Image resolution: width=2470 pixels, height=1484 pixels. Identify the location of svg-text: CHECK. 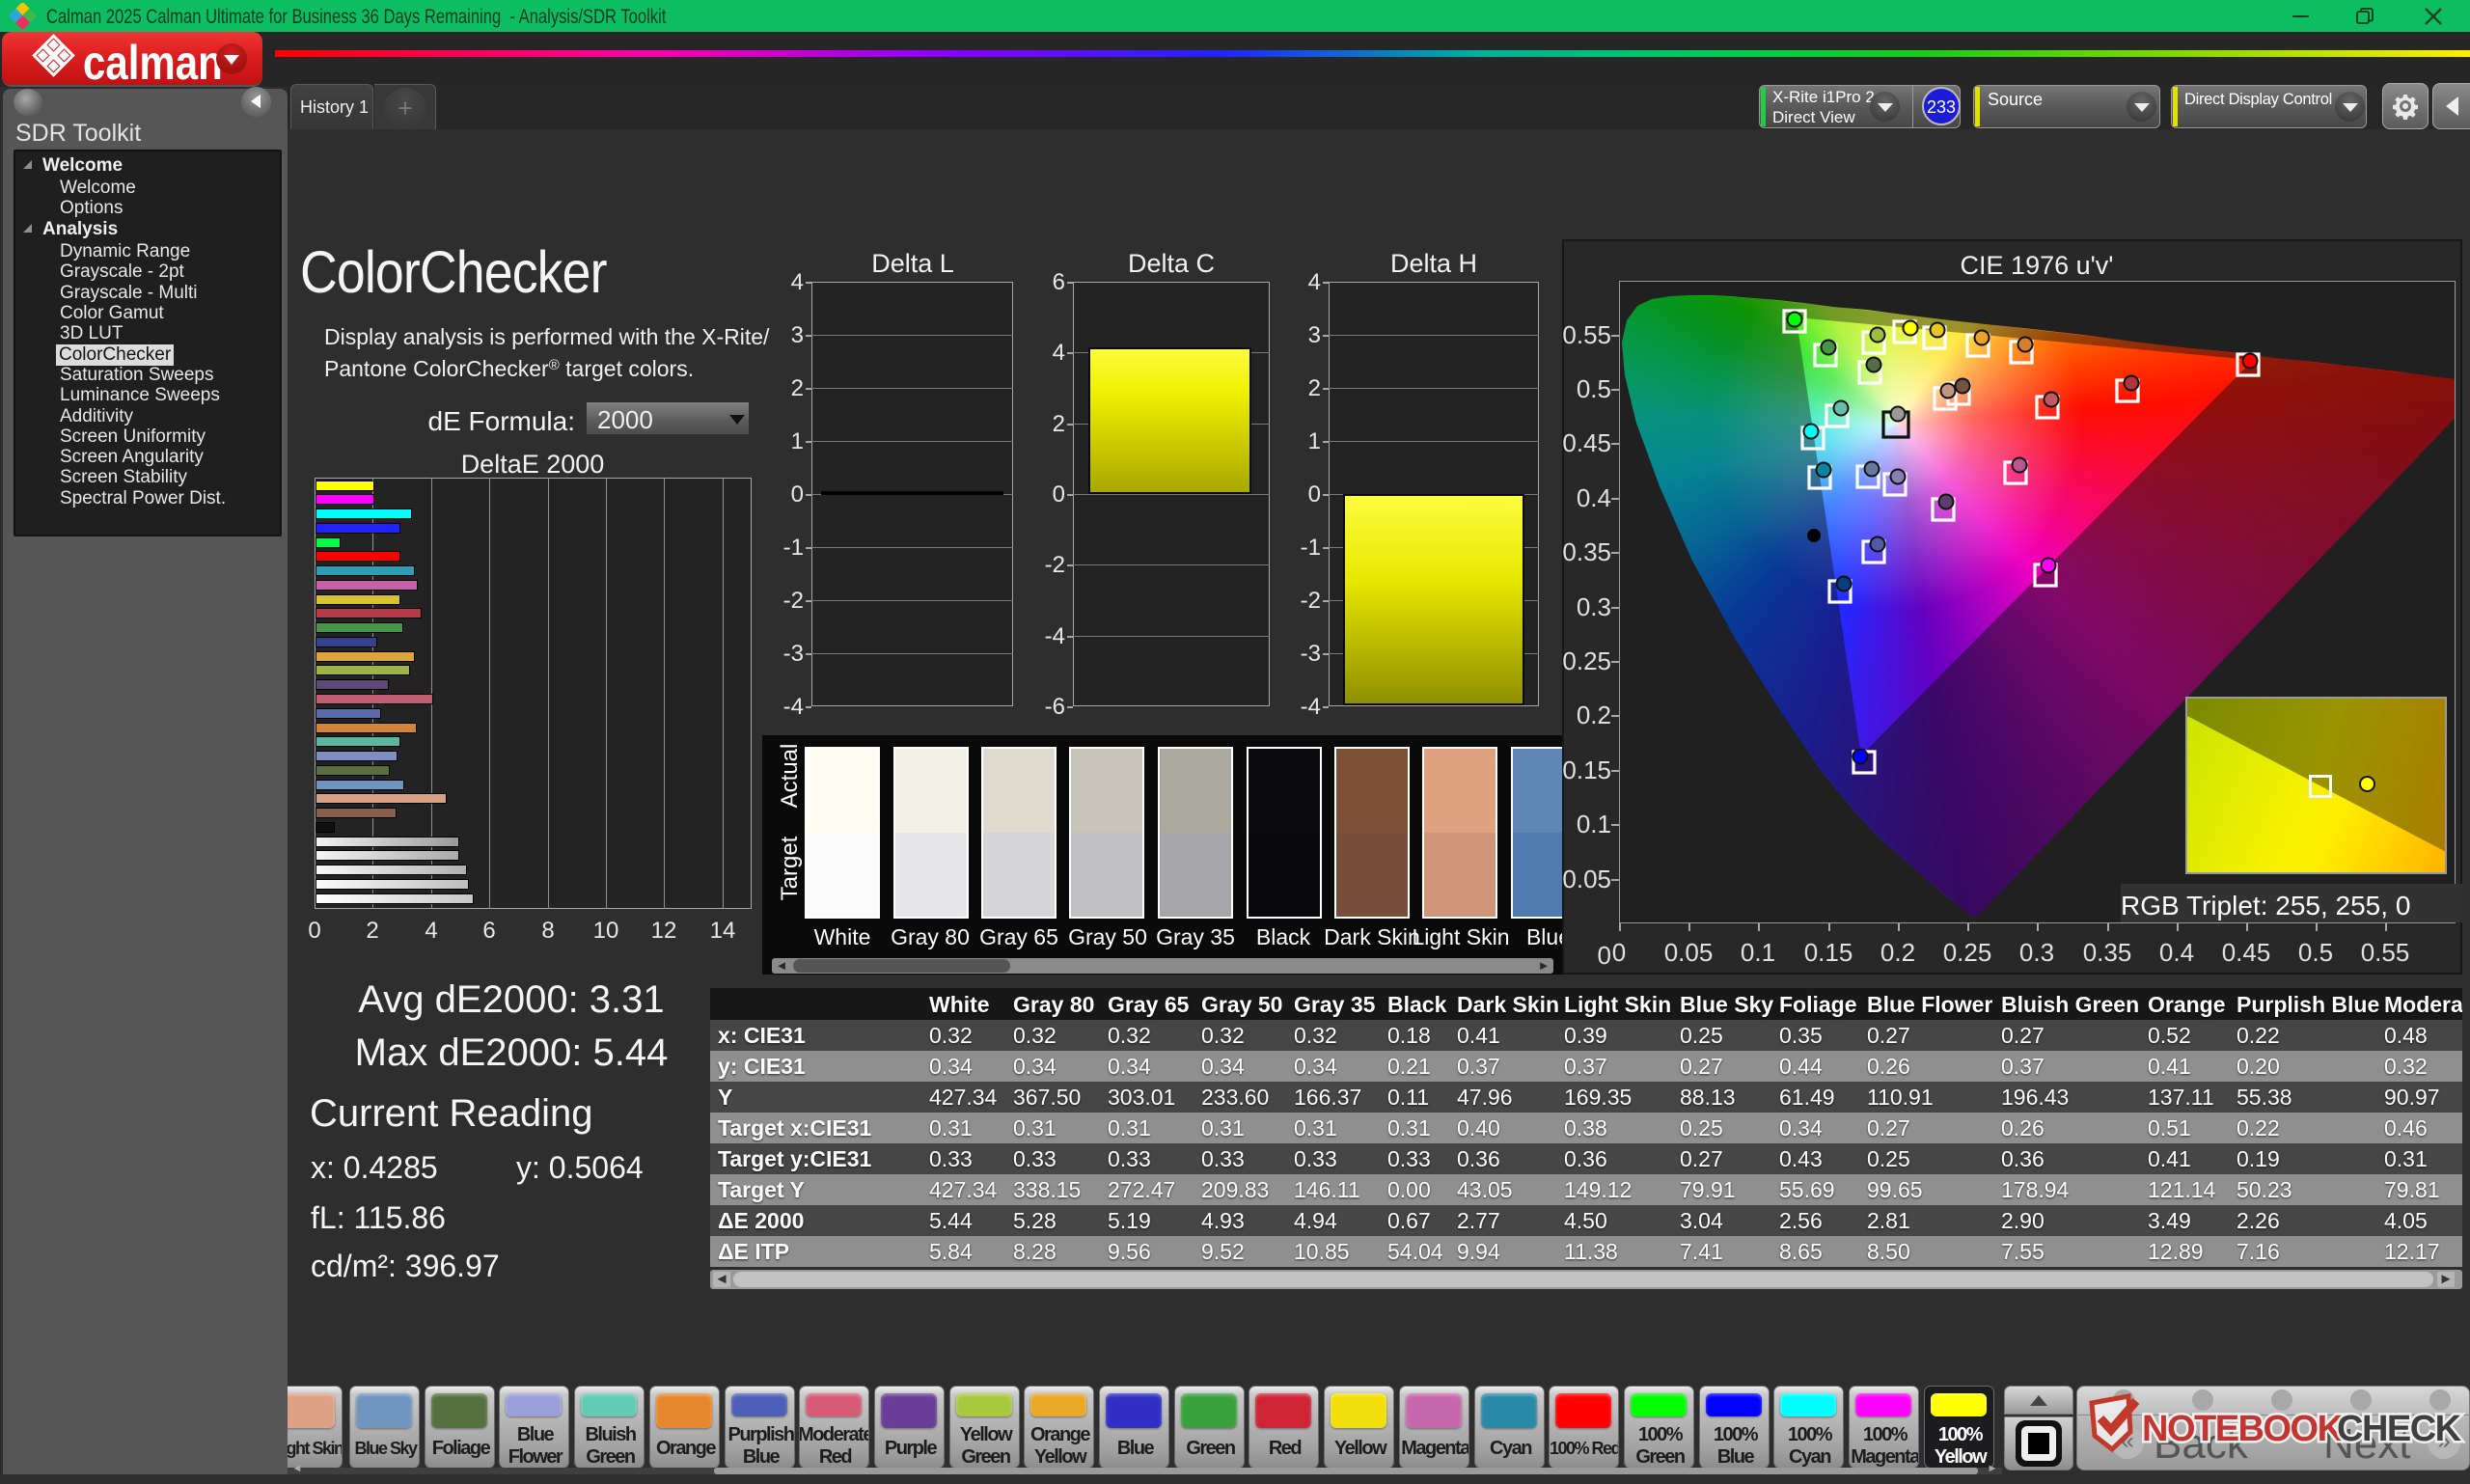
(2399, 1429).